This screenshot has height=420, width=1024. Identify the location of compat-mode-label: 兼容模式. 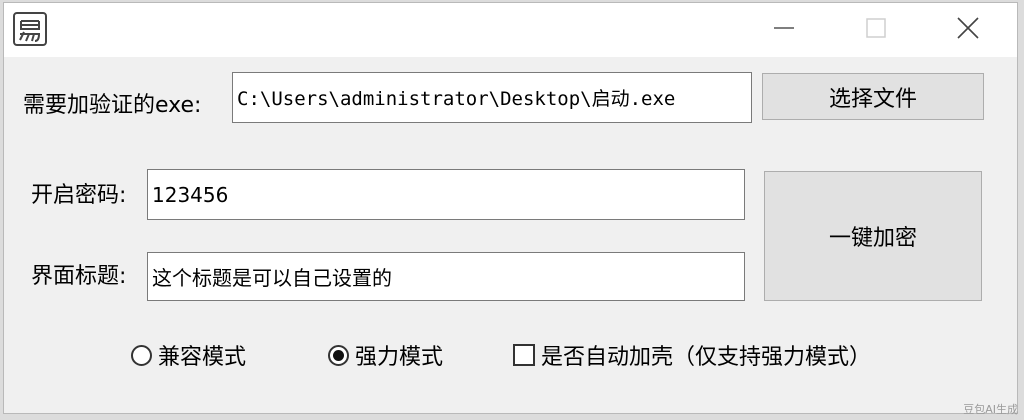
(202, 357).